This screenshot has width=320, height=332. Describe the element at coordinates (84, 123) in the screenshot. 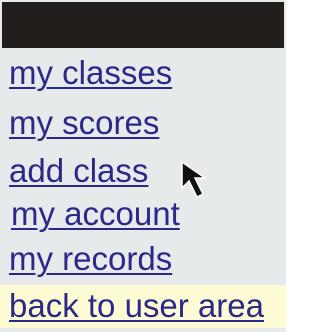

I see `nav-link-my-scores: my scores` at that location.